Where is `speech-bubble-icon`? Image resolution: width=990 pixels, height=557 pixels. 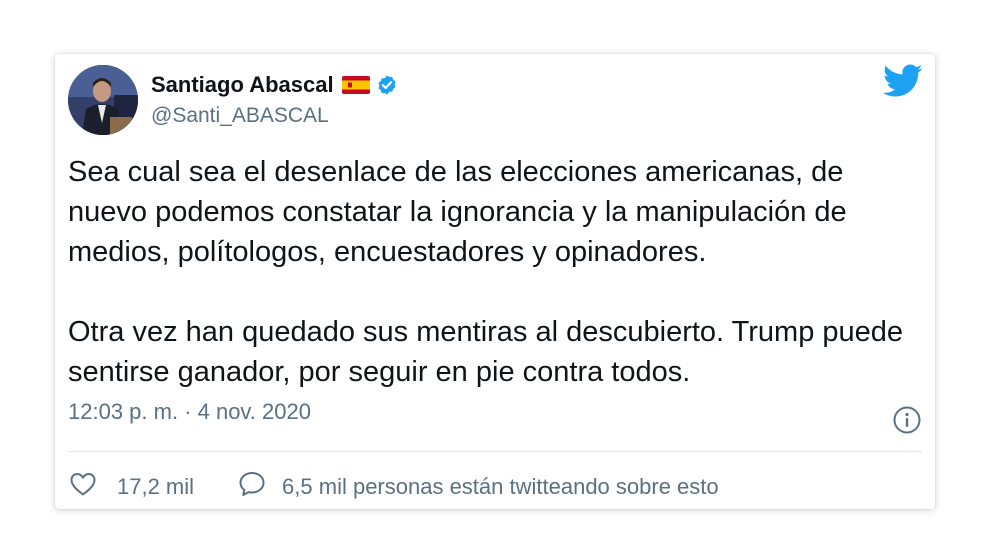 speech-bubble-icon is located at coordinates (252, 487).